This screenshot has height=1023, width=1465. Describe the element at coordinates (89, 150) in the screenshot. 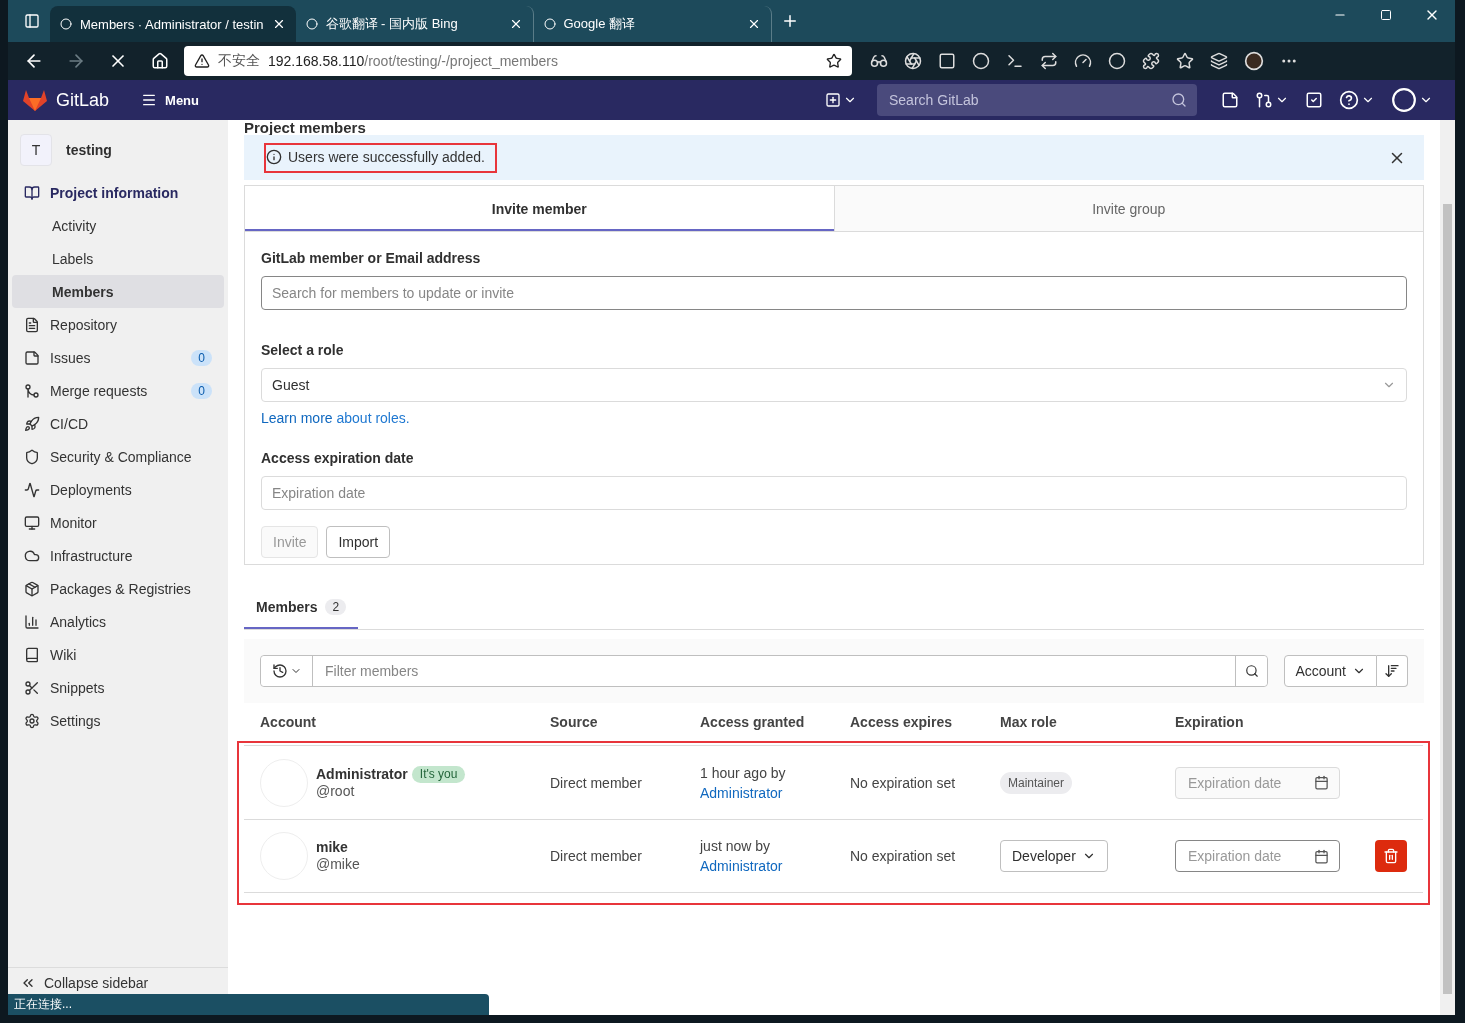

I see `project-name: testing` at that location.